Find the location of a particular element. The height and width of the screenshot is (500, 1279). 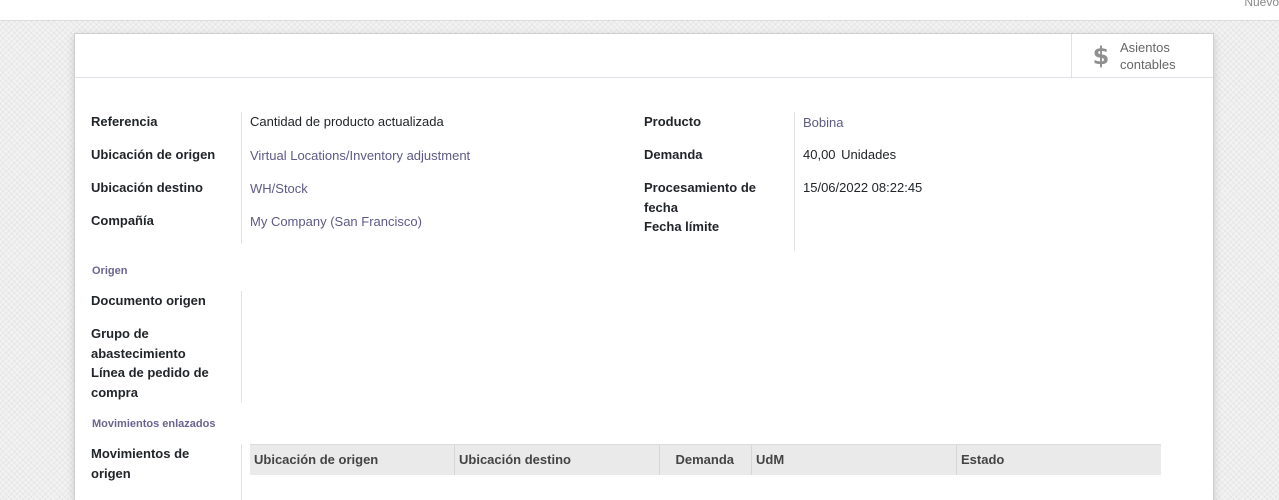

journal-entries-button: $ Asientos contables is located at coordinates (1142, 56).